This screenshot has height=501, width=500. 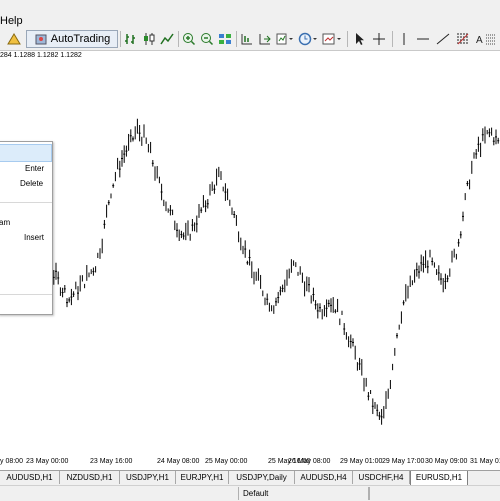 I want to click on crosshair-icon, so click(x=379, y=39).